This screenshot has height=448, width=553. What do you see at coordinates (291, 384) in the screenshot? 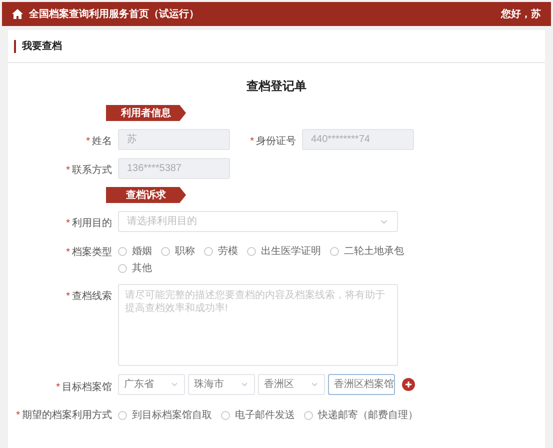
I see `select-field: 香洲区` at bounding box center [291, 384].